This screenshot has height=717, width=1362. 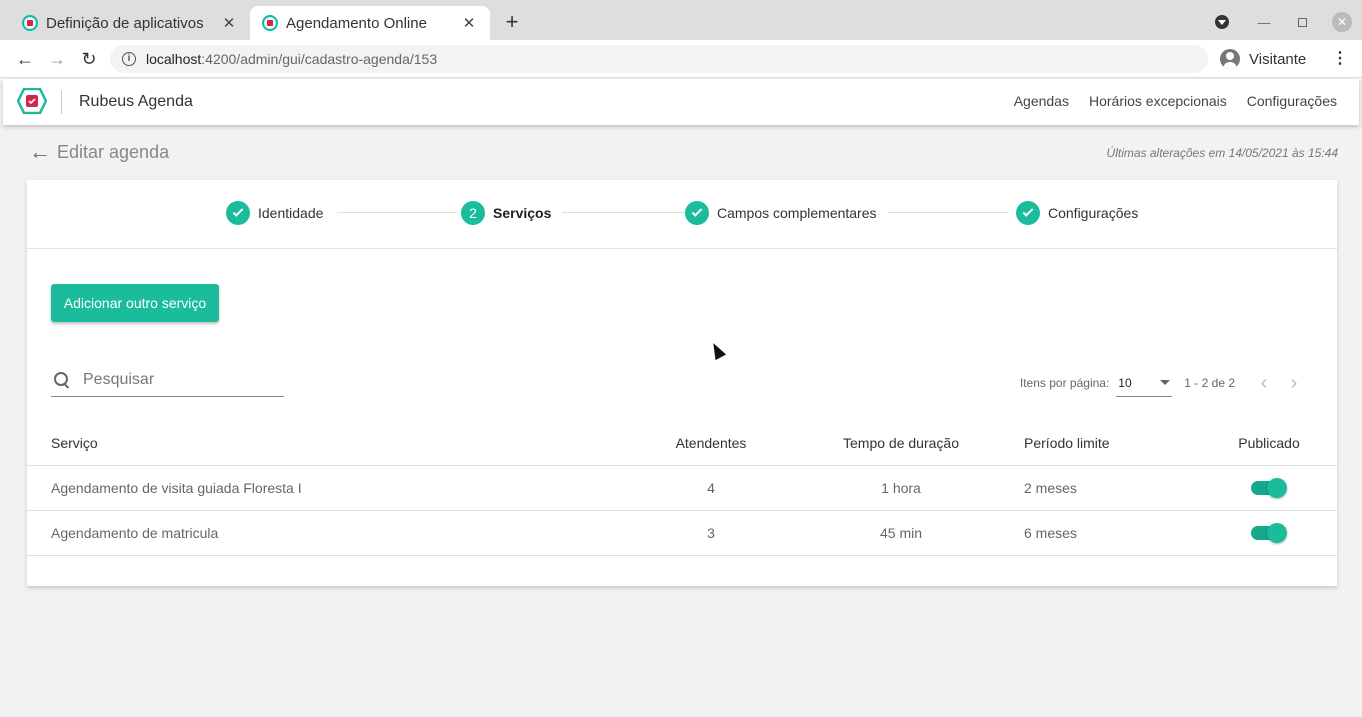 I want to click on header-atendentes: Atendentes, so click(x=711, y=442).